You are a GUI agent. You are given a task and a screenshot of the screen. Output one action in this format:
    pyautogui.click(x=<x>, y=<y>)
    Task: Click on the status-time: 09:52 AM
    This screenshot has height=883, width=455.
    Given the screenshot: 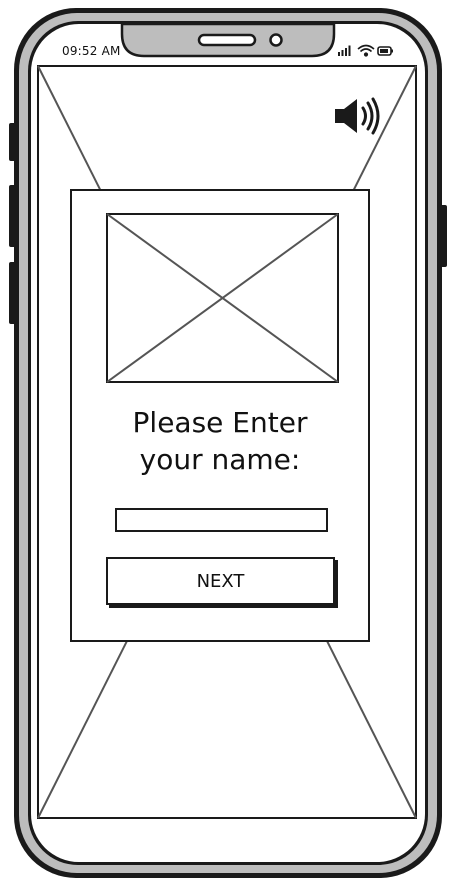 What is the action you would take?
    pyautogui.click(x=91, y=51)
    